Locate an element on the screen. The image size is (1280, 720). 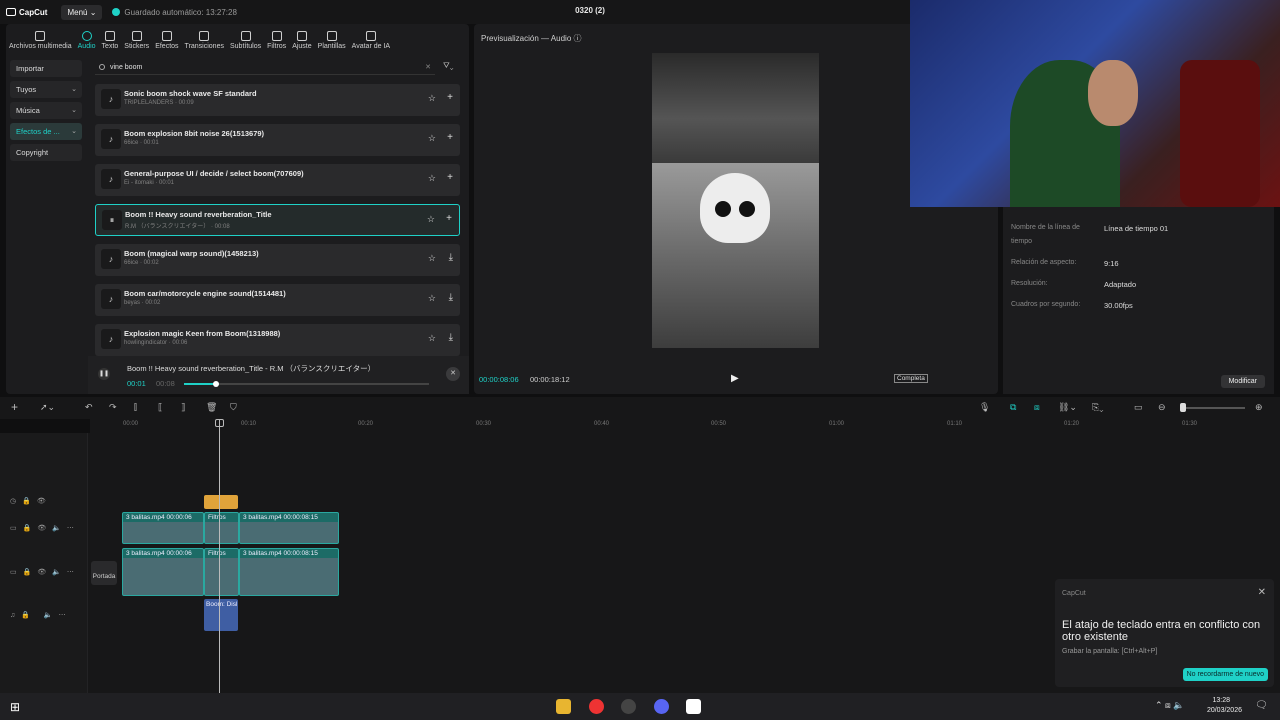
undo-icon: ↶ is located at coordinates (89, 407).